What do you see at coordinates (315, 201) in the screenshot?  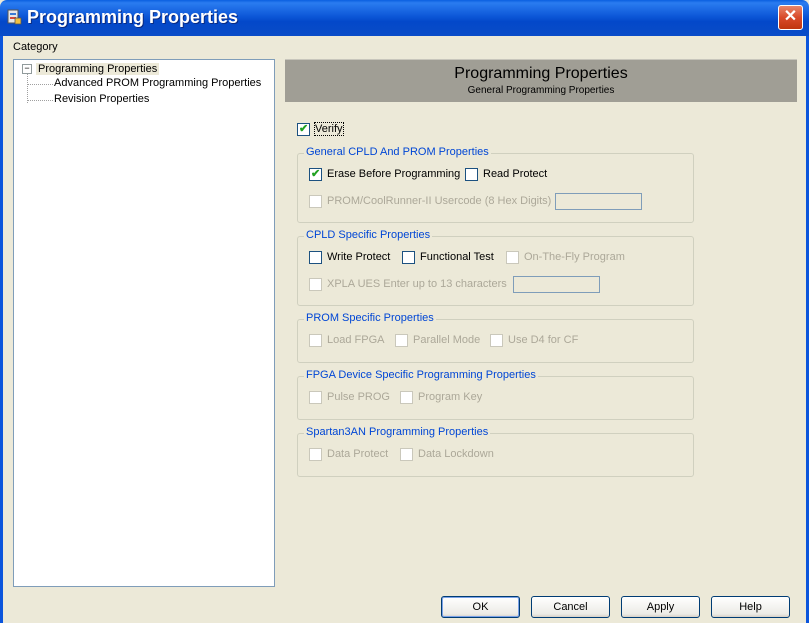 I see `usercode-checkbox` at bounding box center [315, 201].